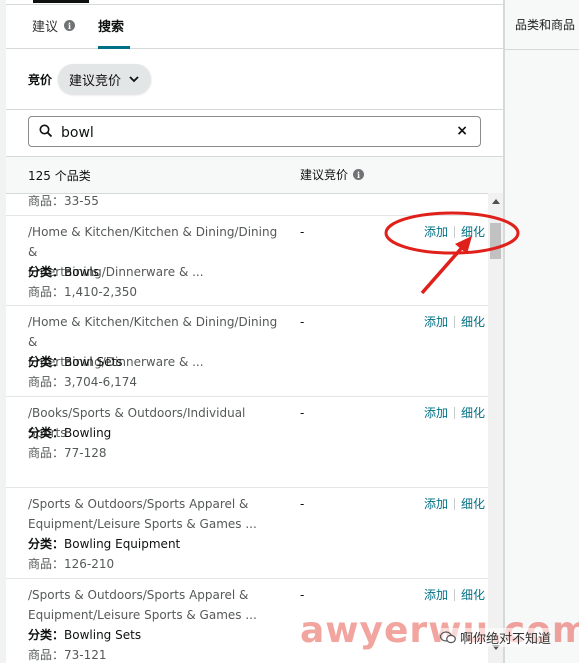  Describe the element at coordinates (81, 272) in the screenshot. I see `category-value: Bowls` at that location.